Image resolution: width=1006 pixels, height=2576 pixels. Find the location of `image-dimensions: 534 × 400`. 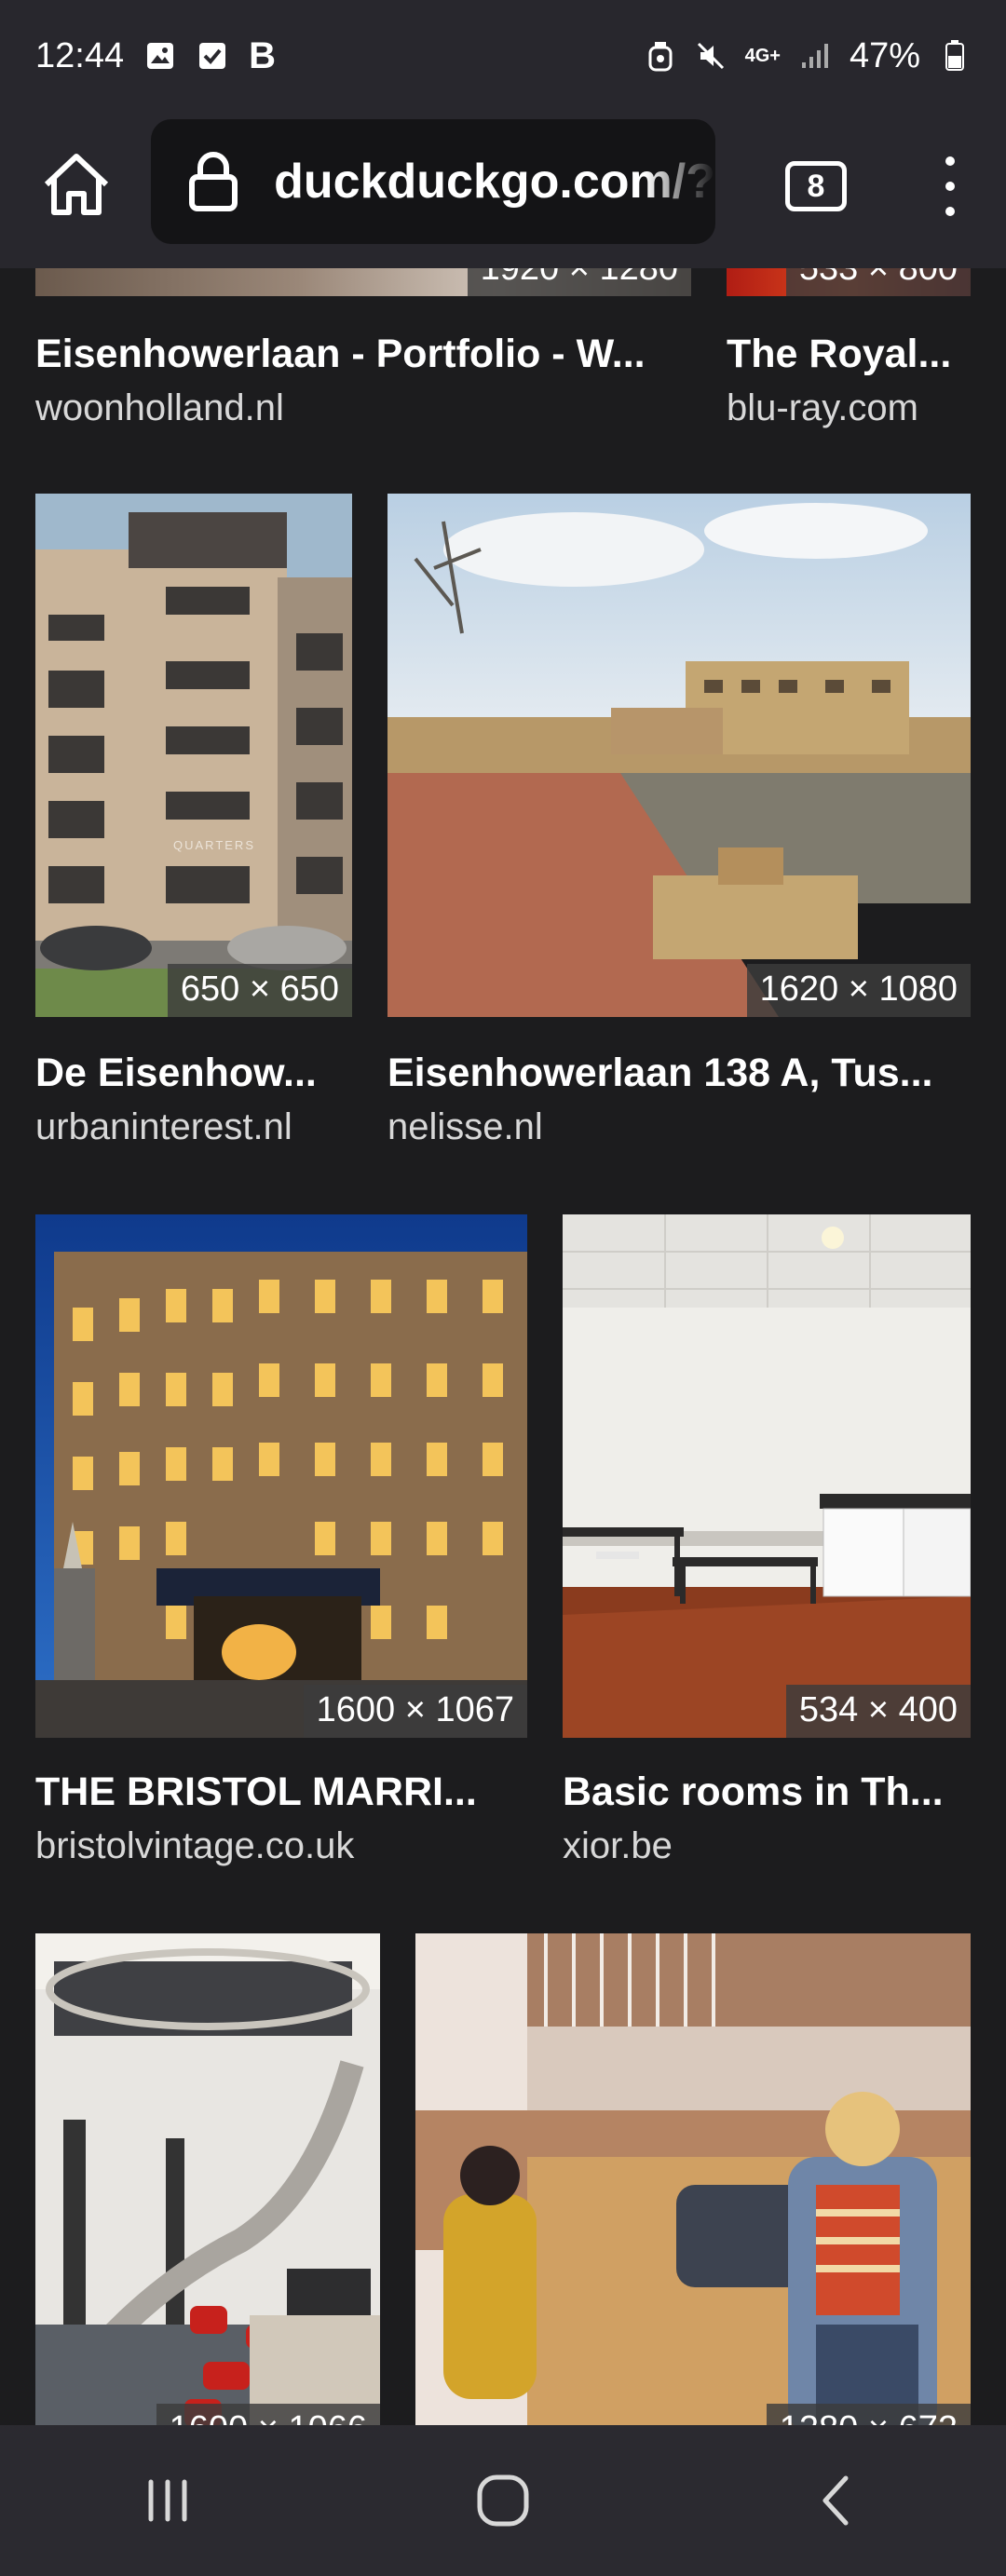

image-dimensions: 534 × 400 is located at coordinates (878, 1711).